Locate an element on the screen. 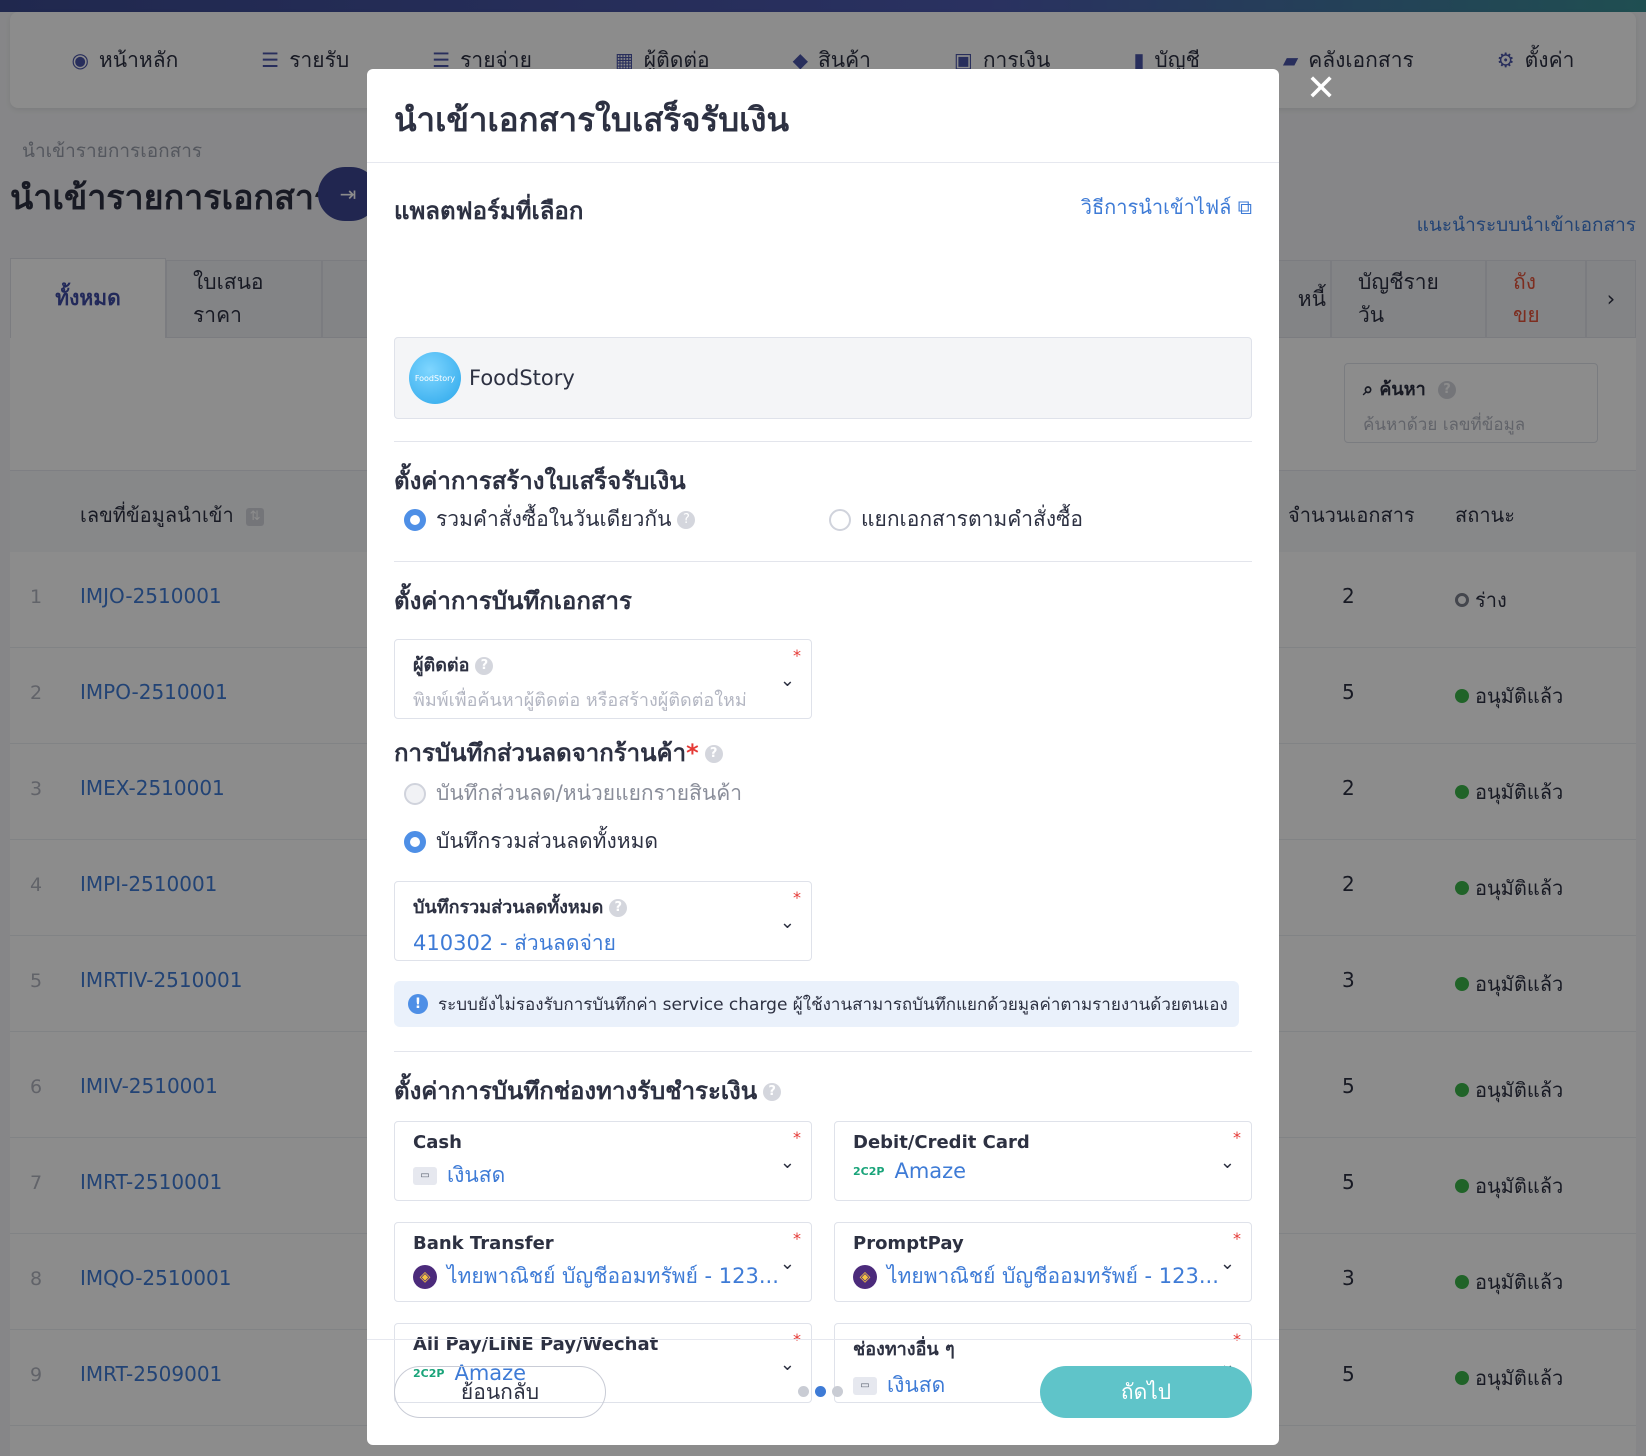  selected-platform: FoodStory FoodStory is located at coordinates (823, 378).